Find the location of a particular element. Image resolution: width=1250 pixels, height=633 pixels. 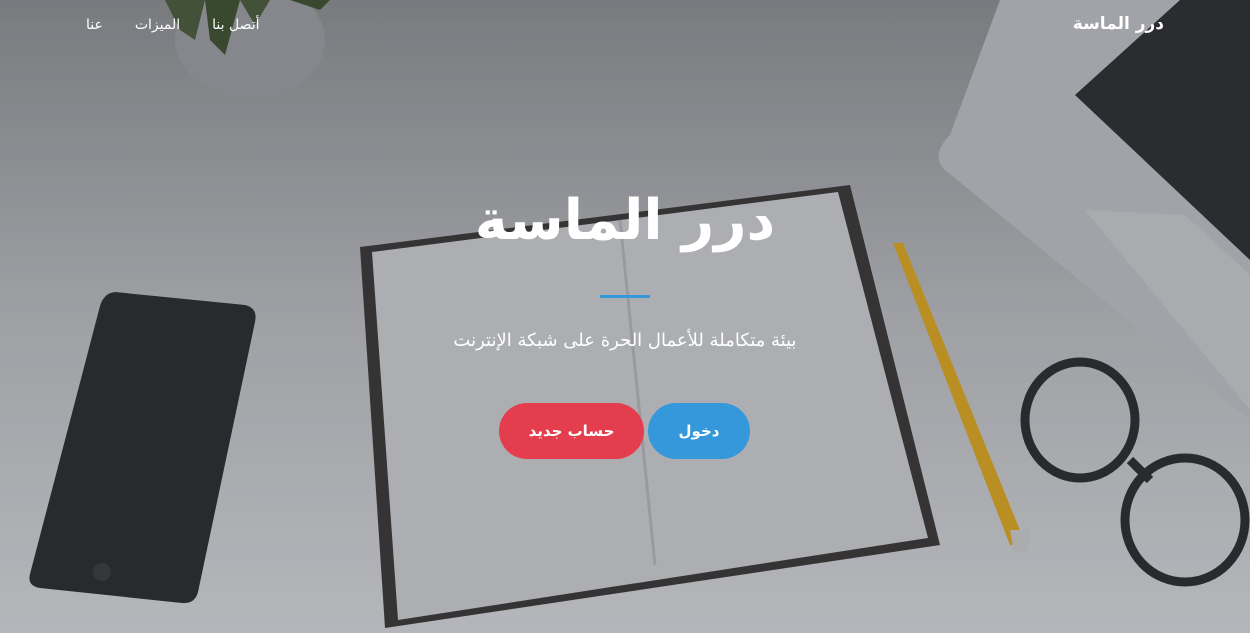

login-button: دخول is located at coordinates (699, 431).